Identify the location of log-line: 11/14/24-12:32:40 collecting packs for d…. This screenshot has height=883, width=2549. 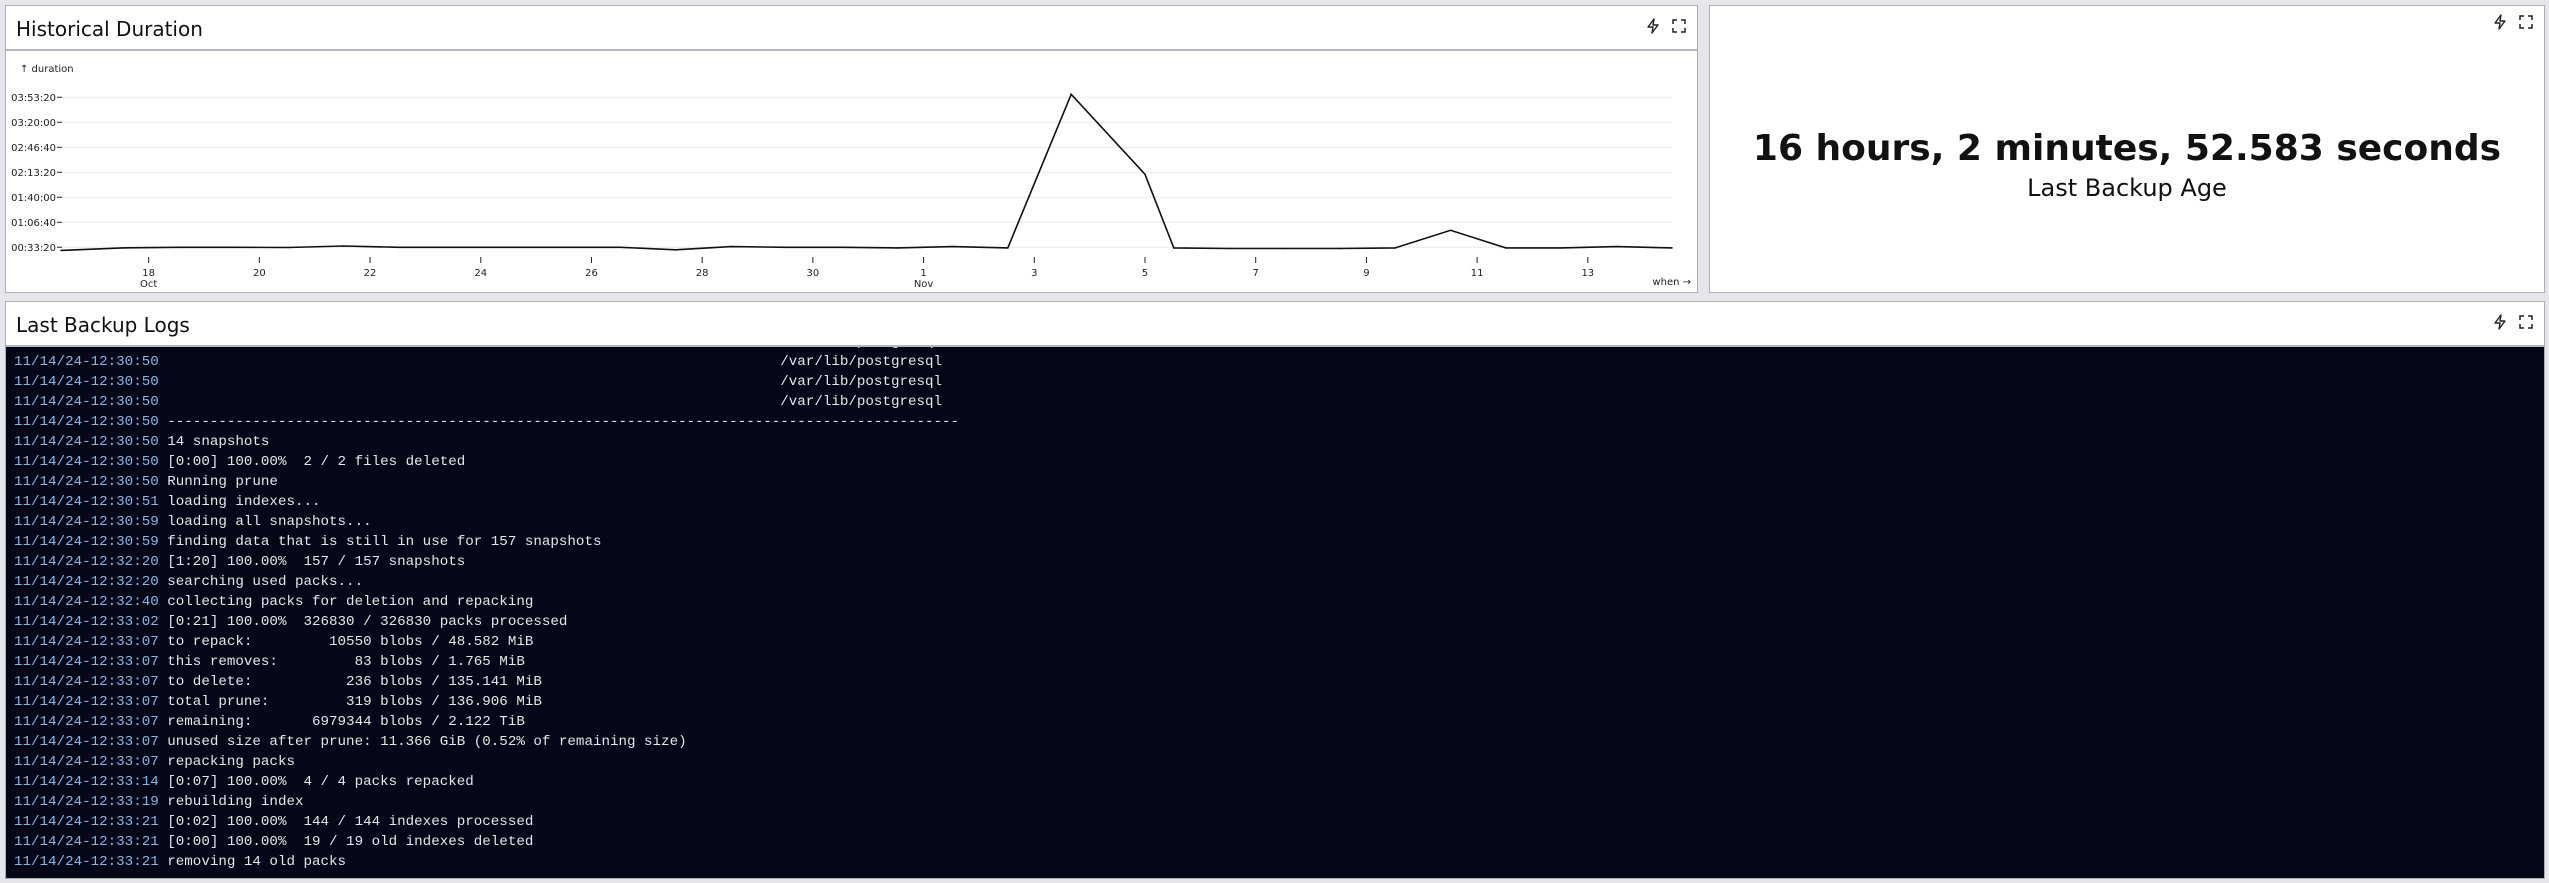
(1279, 602).